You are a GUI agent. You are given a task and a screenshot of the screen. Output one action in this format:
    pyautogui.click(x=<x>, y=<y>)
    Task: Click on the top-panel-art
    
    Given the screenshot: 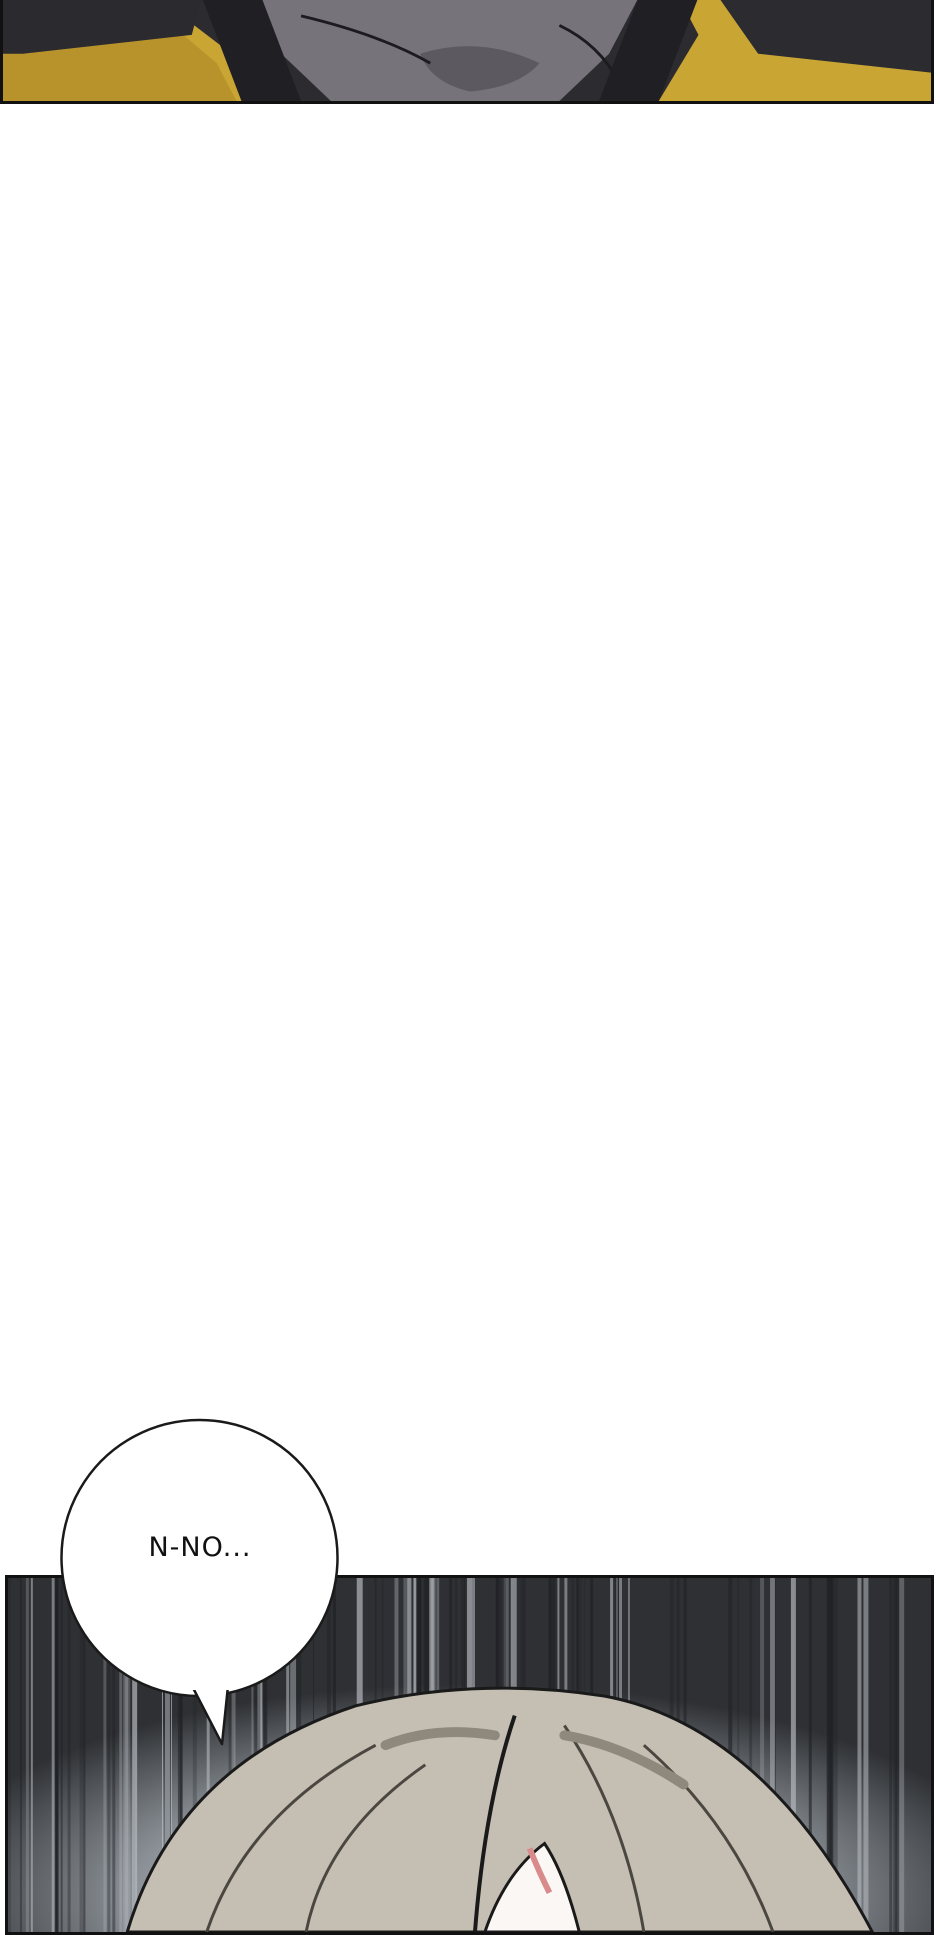 What is the action you would take?
    pyautogui.click(x=467, y=50)
    